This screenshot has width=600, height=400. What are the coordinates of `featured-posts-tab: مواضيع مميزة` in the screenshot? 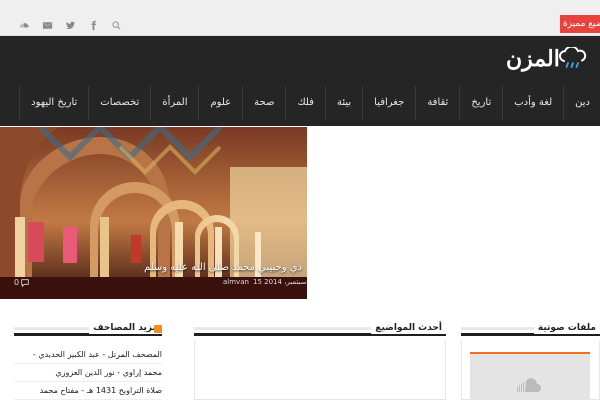 It's located at (580, 24).